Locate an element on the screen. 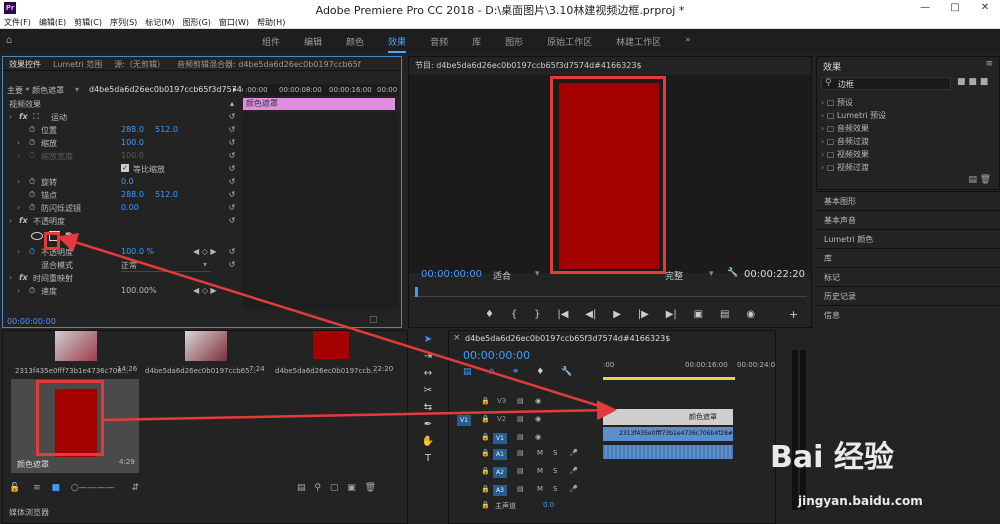  tab-source: 源:（无剪辑） is located at coordinates (139, 63).